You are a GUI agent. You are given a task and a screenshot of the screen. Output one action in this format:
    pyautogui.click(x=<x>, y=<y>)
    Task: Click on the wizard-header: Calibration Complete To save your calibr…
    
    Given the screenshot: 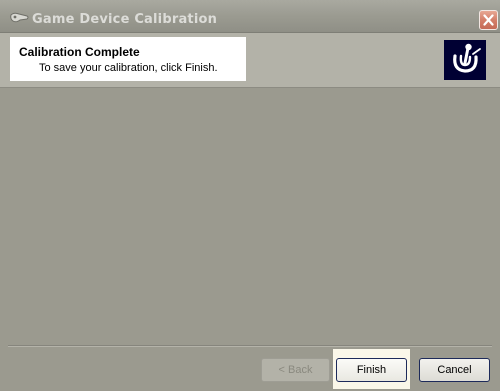 What is the action you would take?
    pyautogui.click(x=250, y=60)
    